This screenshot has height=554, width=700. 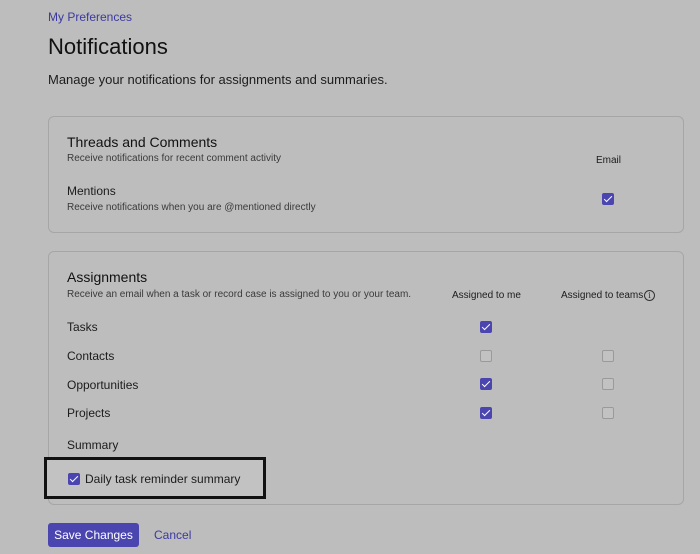 What do you see at coordinates (91, 356) in the screenshot?
I see `row-contacts-label: Contacts` at bounding box center [91, 356].